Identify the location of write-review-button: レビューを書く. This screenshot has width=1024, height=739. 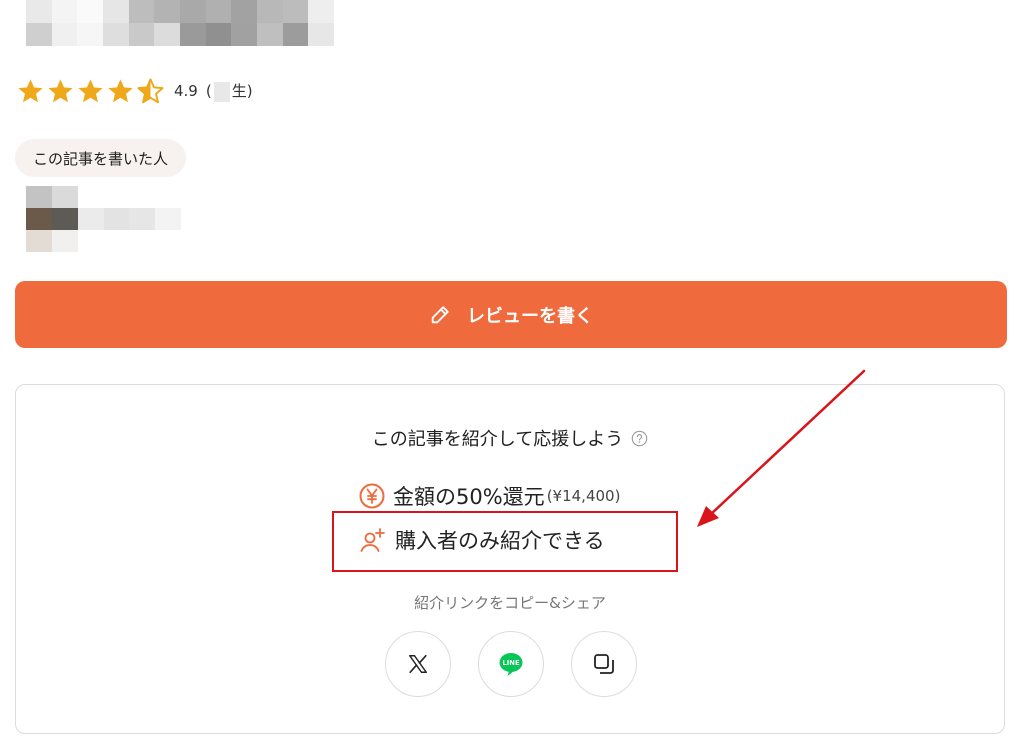
(511, 314).